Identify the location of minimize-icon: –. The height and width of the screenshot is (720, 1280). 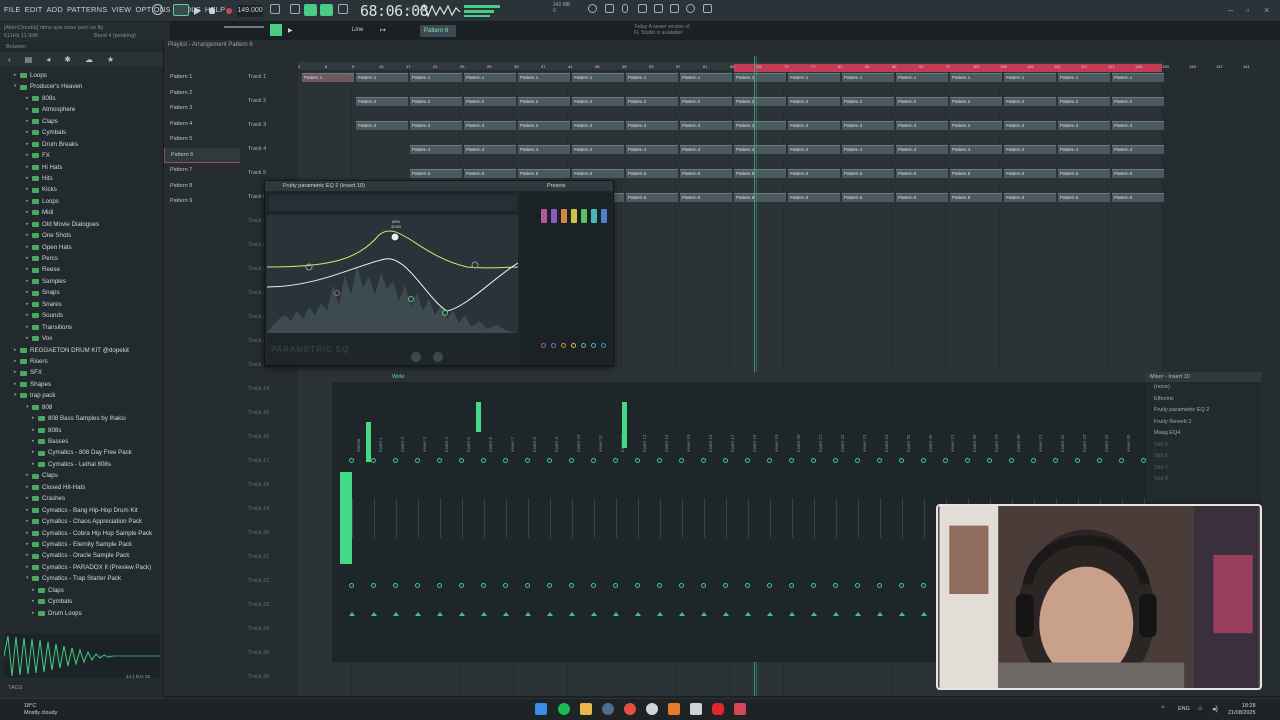
(1230, 10).